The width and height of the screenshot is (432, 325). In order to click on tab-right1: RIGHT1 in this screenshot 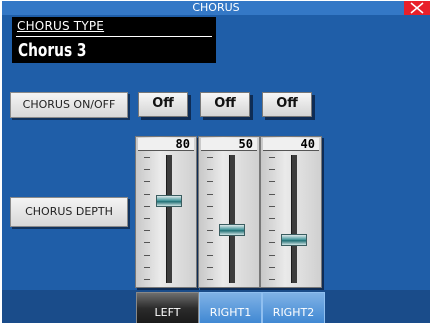, I will do `click(230, 307)`.